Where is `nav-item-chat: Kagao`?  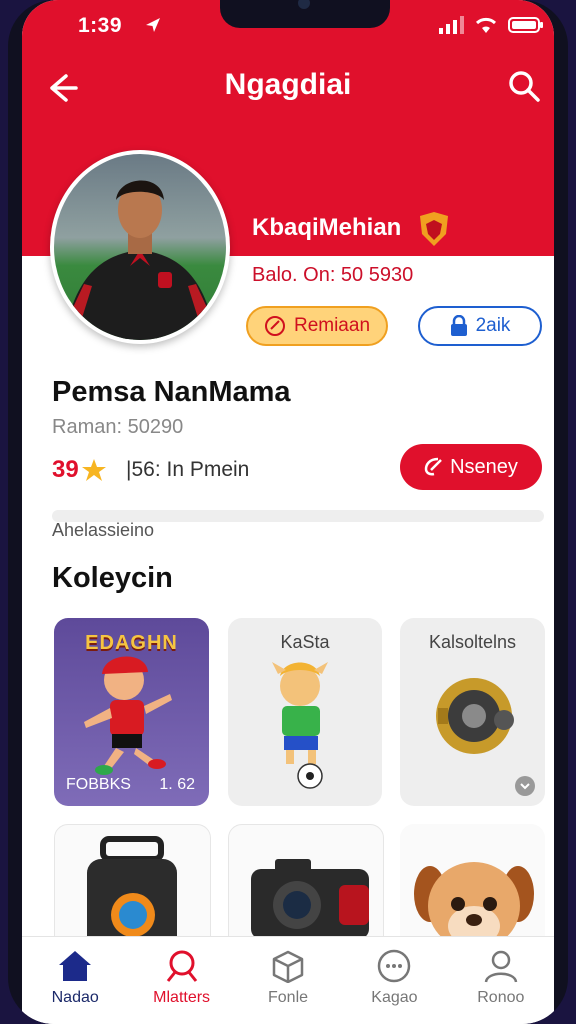 nav-item-chat: Kagao is located at coordinates (394, 980).